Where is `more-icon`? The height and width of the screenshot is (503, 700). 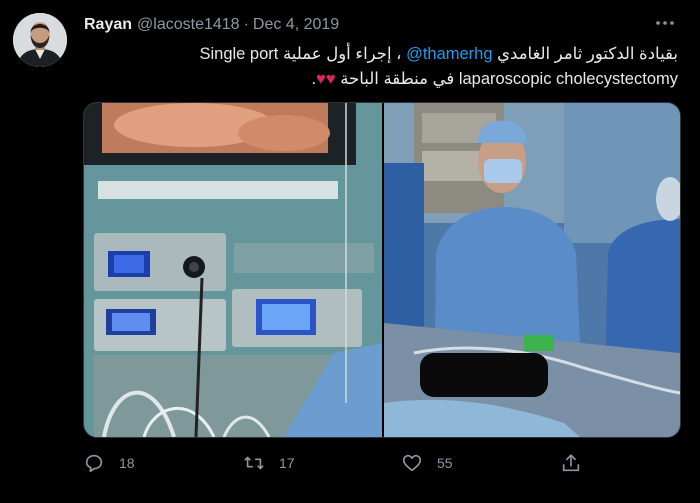 more-icon is located at coordinates (665, 23).